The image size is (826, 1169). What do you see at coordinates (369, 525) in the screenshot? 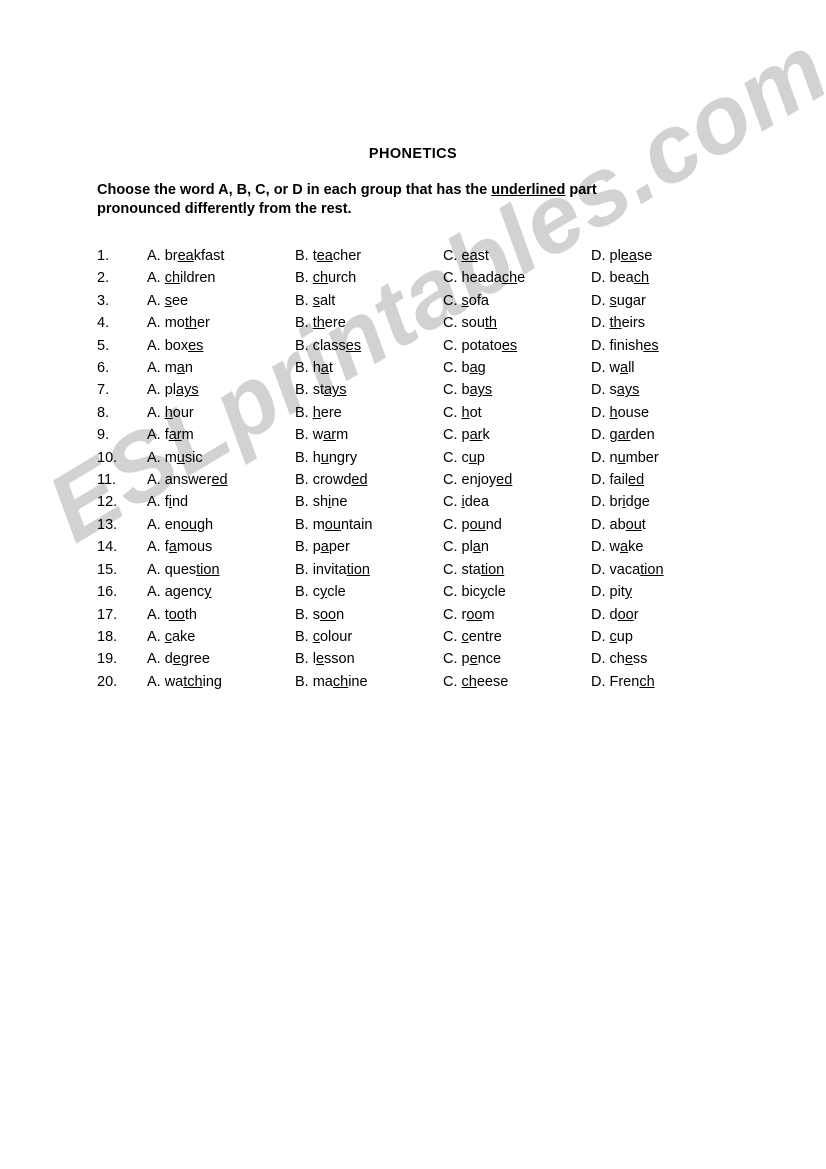
I see `option-b: B. mountain` at bounding box center [369, 525].